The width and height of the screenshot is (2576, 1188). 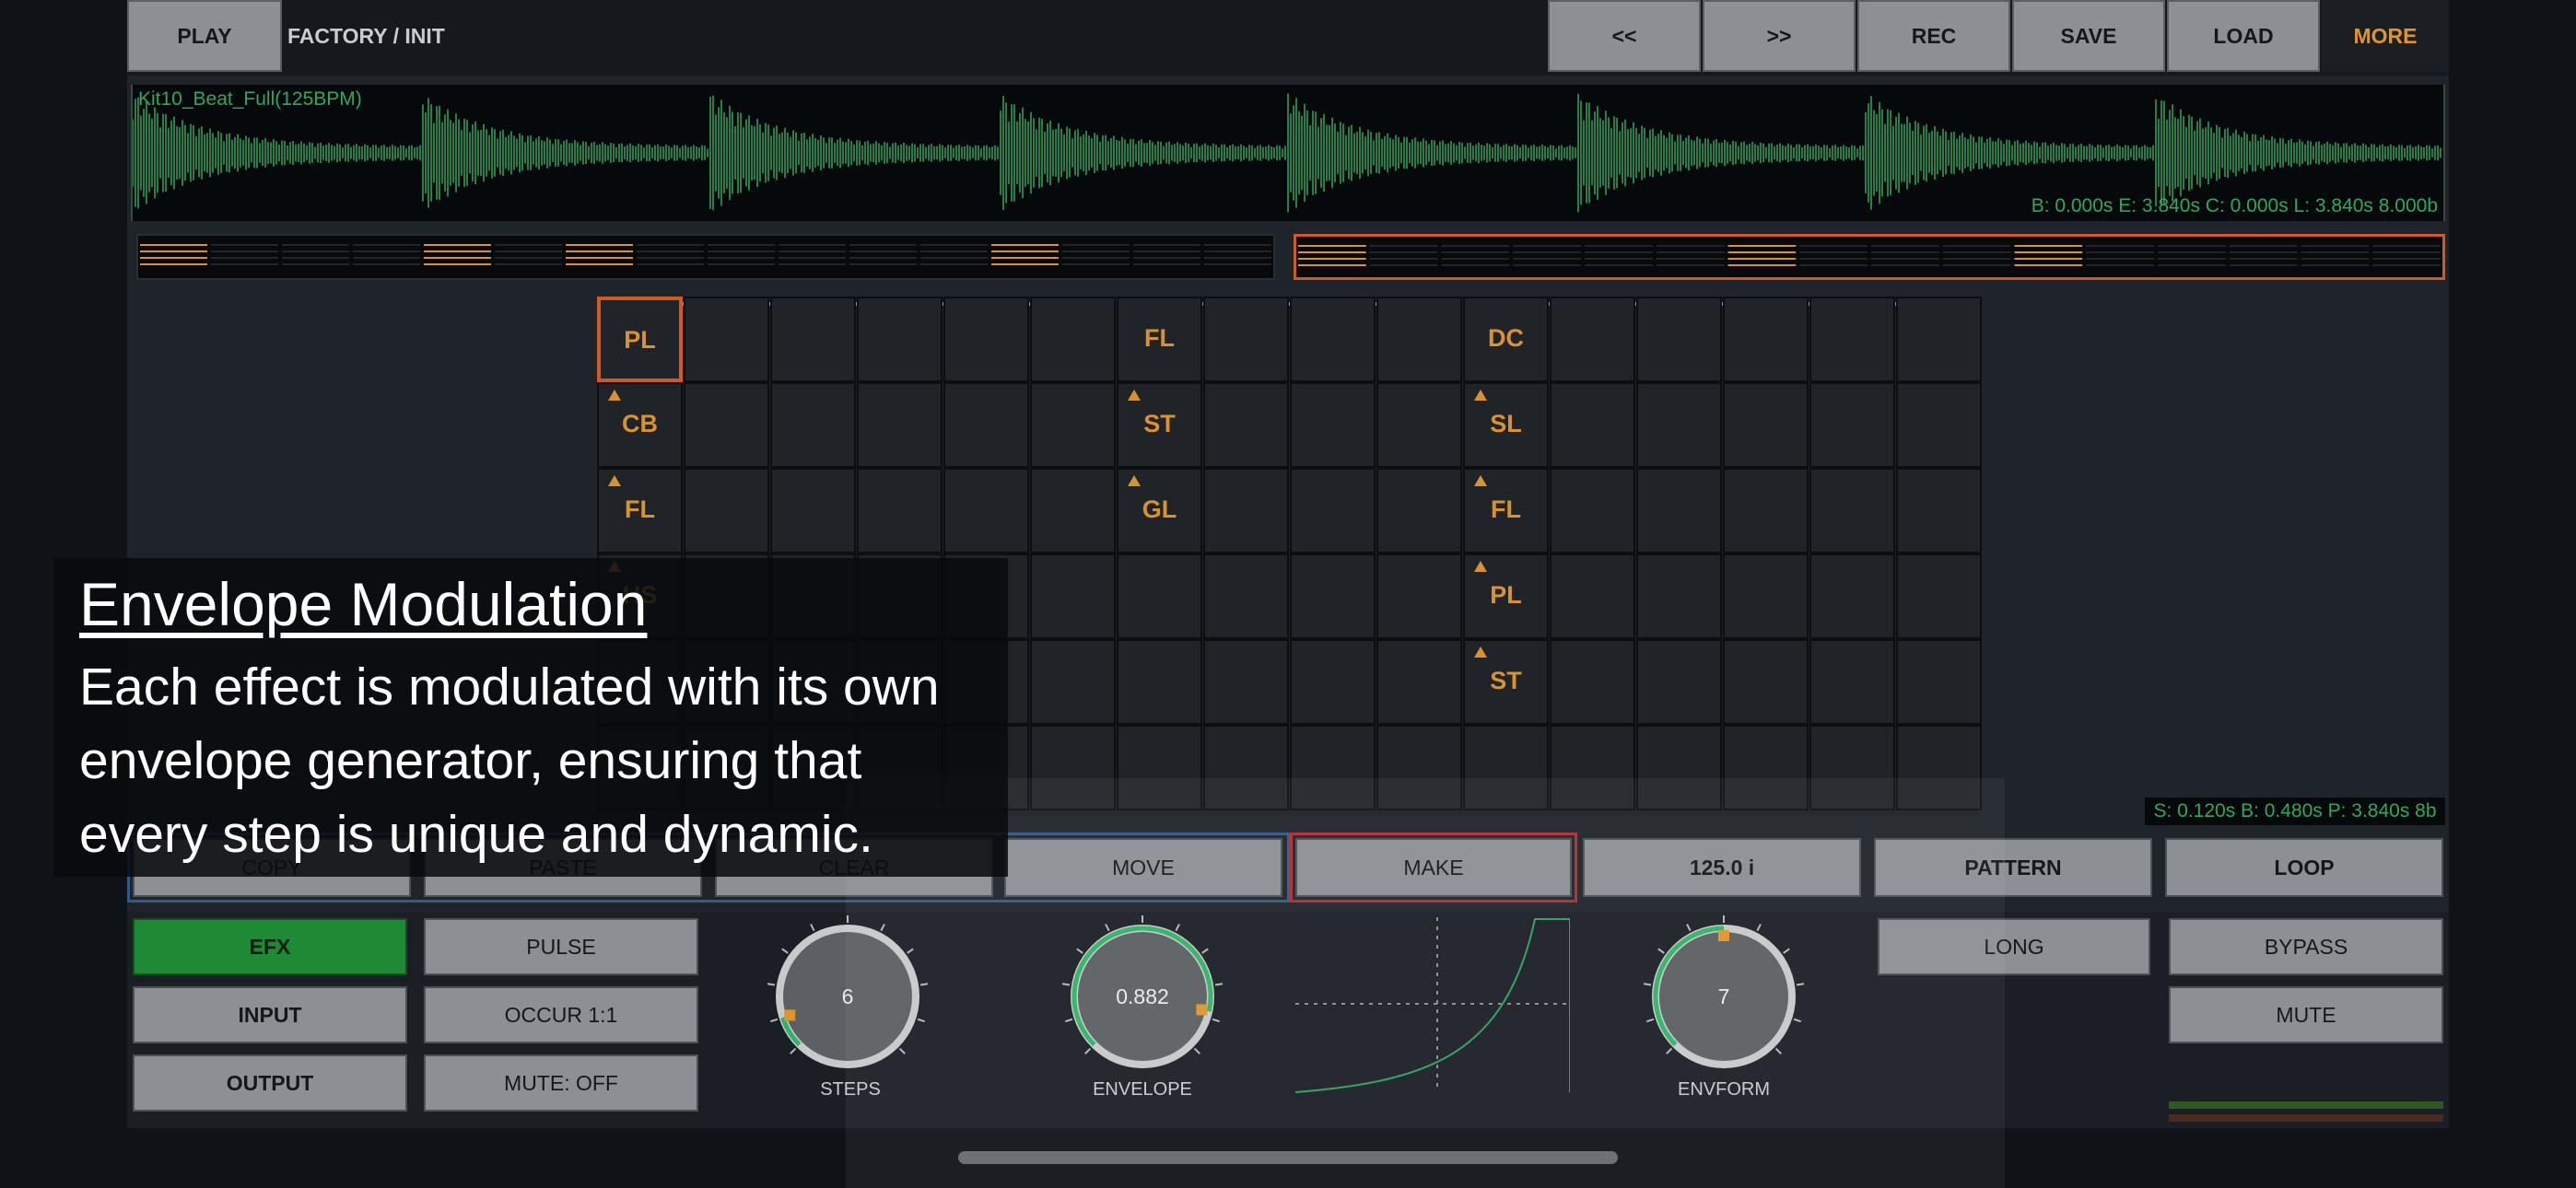 I want to click on mute-button: MUTE, so click(x=2306, y=1014).